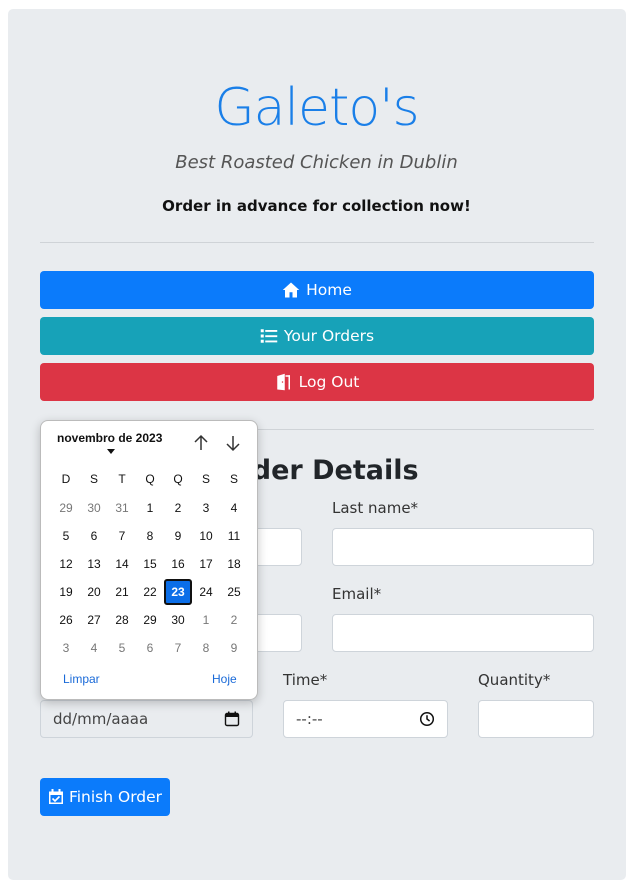 The width and height of the screenshot is (633, 889). I want to click on month-year-label: novembro de 2023, so click(109, 438).